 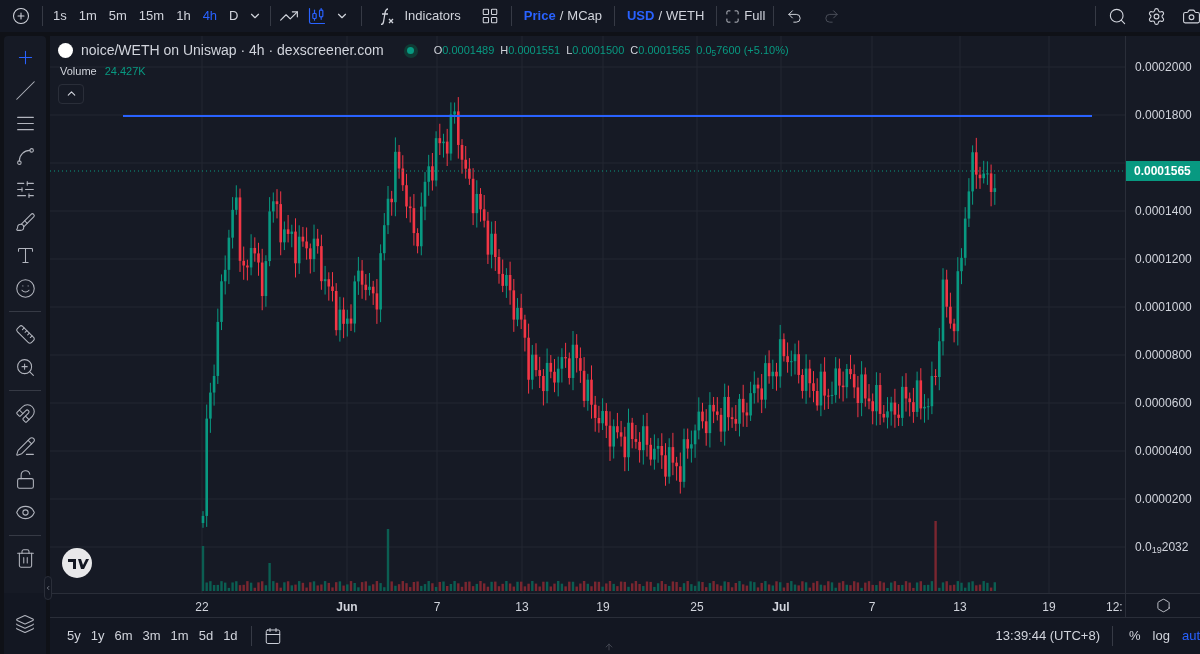 What do you see at coordinates (25, 90) in the screenshot?
I see `line-icon` at bounding box center [25, 90].